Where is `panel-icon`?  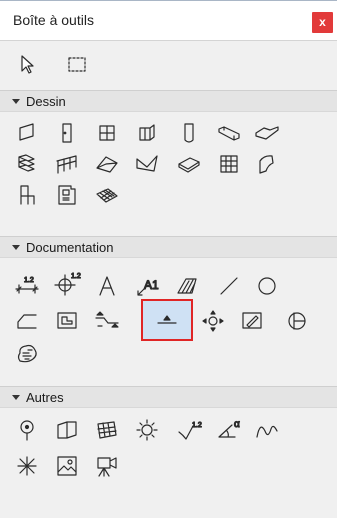 panel-icon is located at coordinates (67, 430).